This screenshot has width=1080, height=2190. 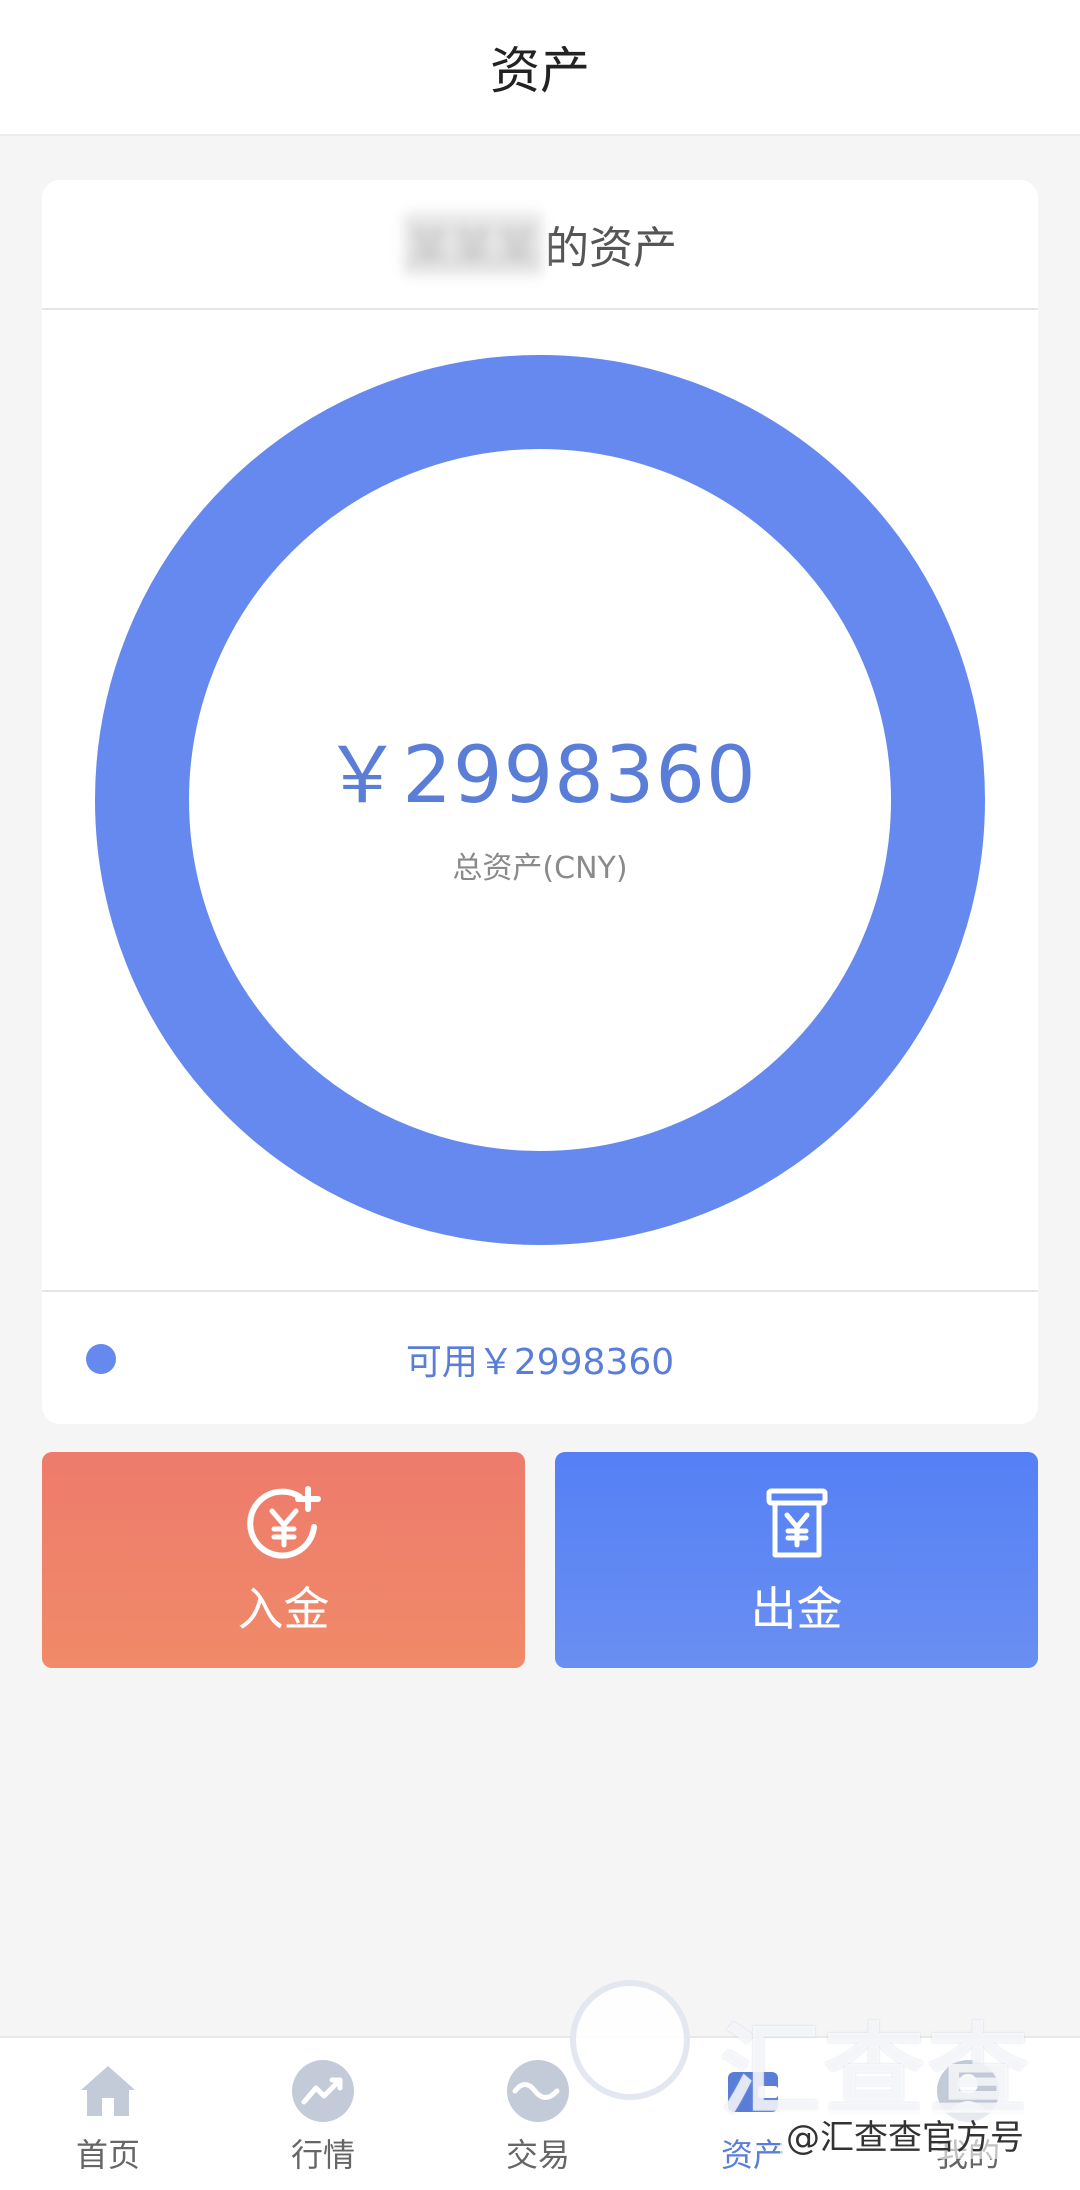 I want to click on nav-label-me: 我的, so click(x=967, y=2155).